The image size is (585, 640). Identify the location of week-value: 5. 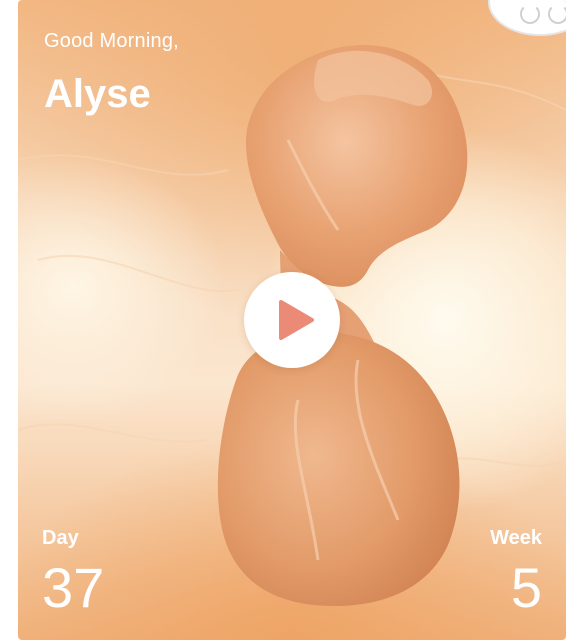
(526, 587).